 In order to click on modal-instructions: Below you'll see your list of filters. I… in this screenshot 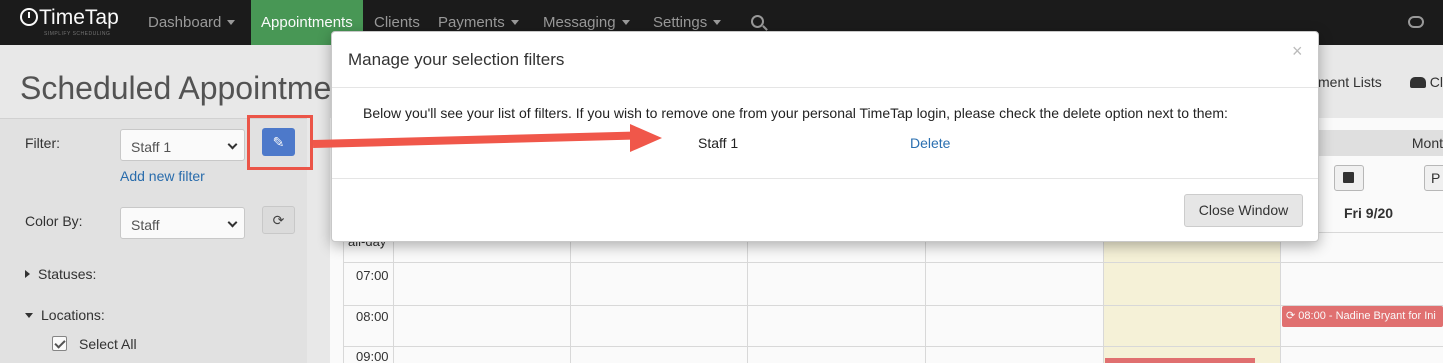, I will do `click(795, 113)`.